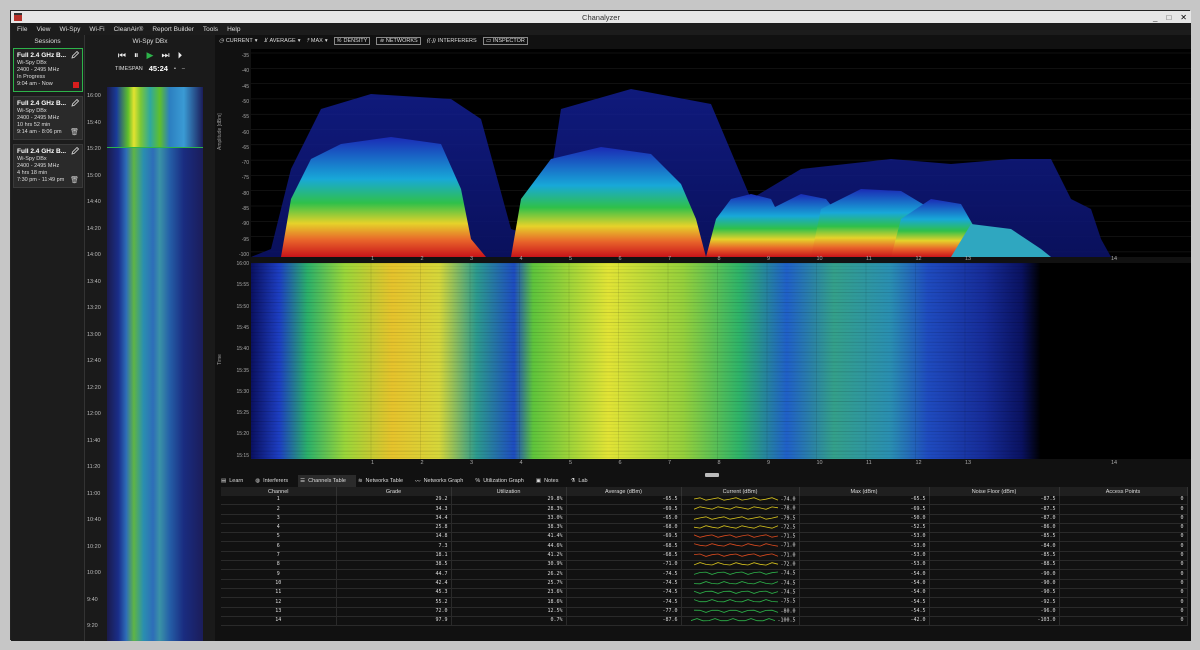 The image size is (1200, 650). I want to click on column-header: Access Points, so click(1123, 491).